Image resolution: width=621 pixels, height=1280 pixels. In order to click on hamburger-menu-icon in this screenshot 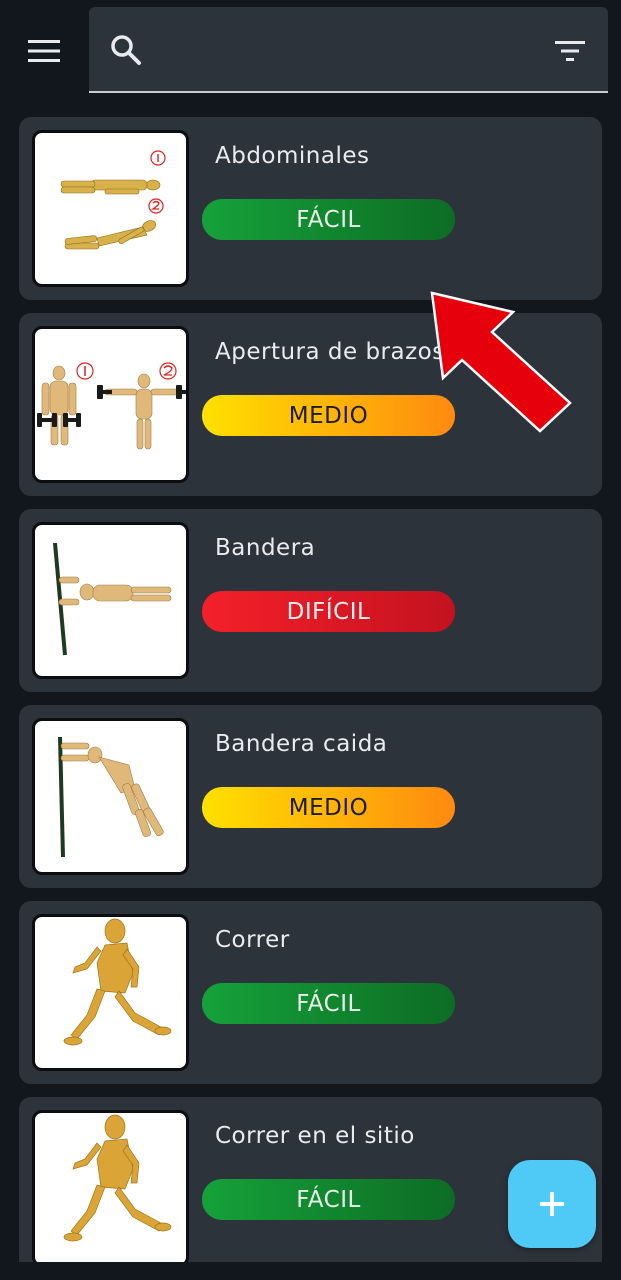, I will do `click(44, 51)`.